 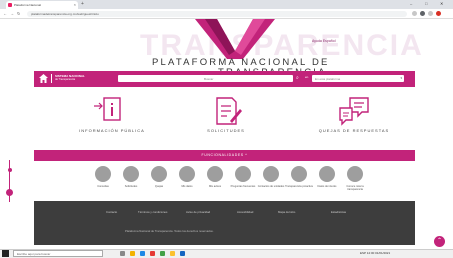 I want to click on feature-proactive-icon, so click(x=299, y=174).